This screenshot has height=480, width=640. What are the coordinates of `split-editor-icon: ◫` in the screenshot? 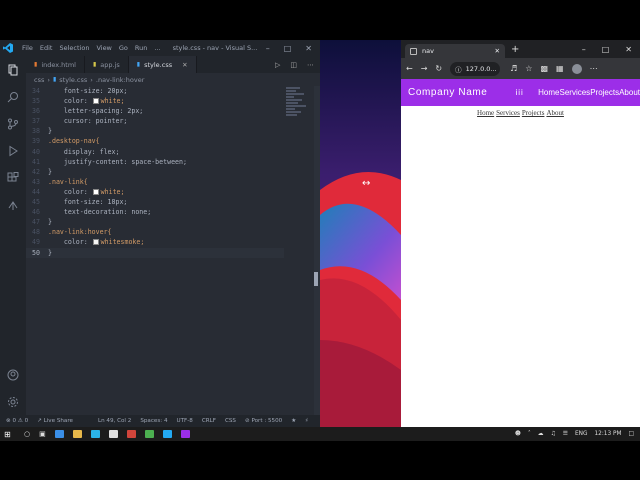 It's located at (293, 65).